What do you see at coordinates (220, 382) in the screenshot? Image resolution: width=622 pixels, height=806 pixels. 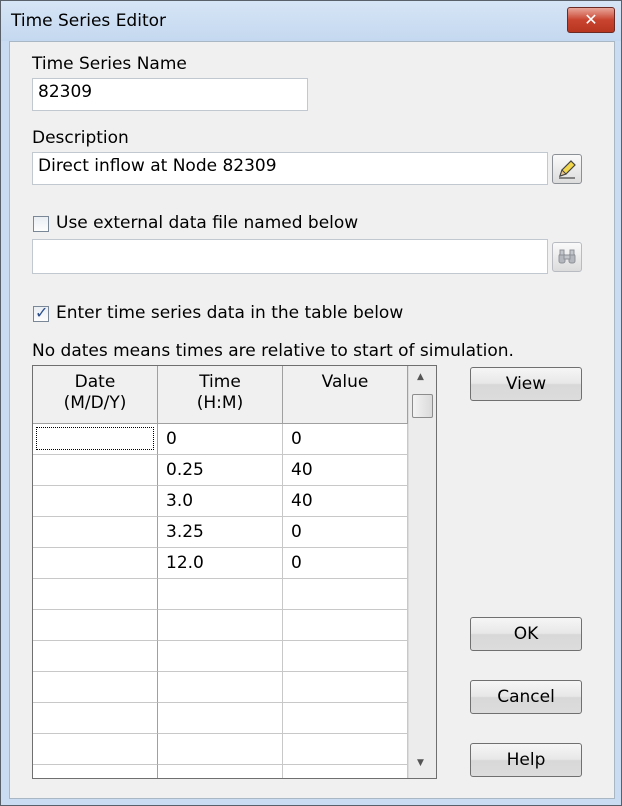 I see `header-time-line1: Time` at bounding box center [220, 382].